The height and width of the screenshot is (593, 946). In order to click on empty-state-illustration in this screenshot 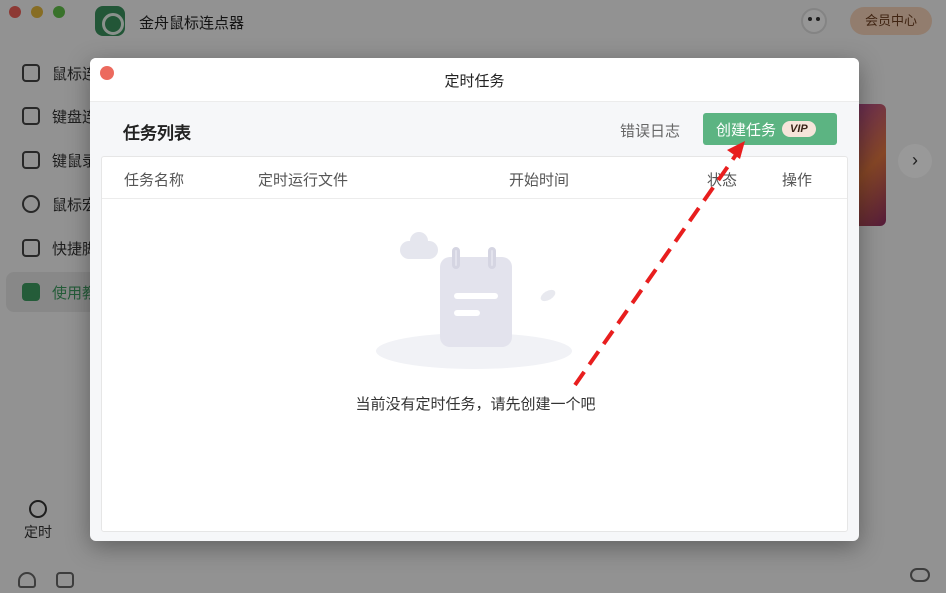, I will do `click(477, 302)`.